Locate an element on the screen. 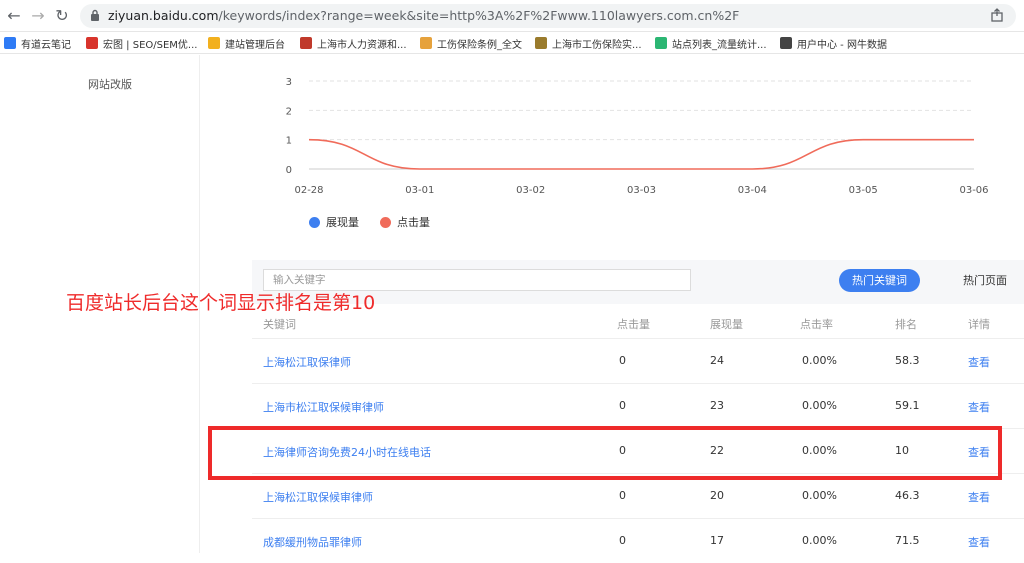 Image resolution: width=1024 pixels, height=563 pixels. bookmark-label: 建站管理后台 is located at coordinates (255, 45).